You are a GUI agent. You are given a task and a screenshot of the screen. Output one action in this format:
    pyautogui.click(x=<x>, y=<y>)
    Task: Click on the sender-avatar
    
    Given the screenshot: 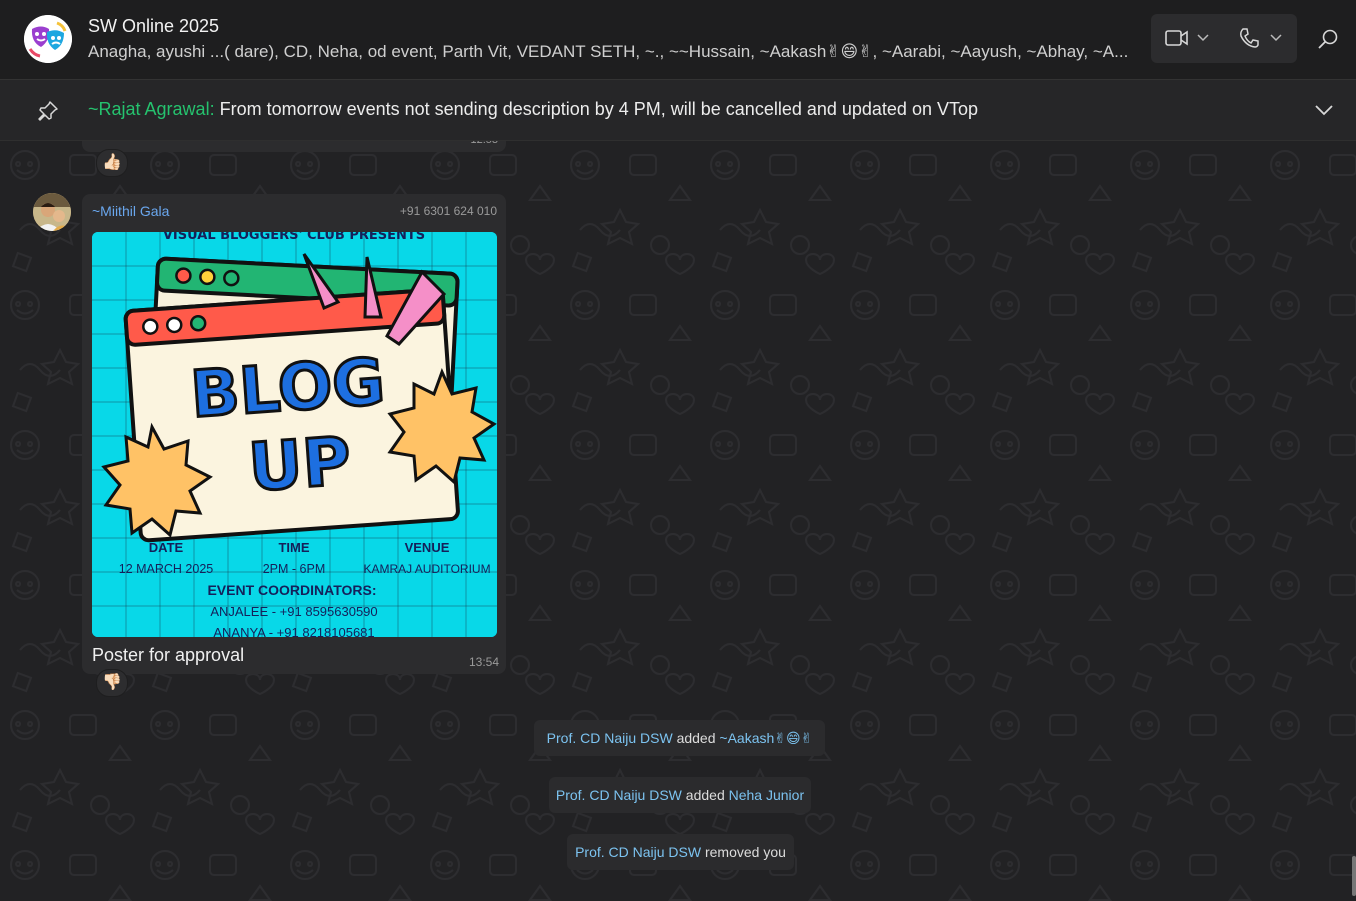 What is the action you would take?
    pyautogui.click(x=52, y=212)
    